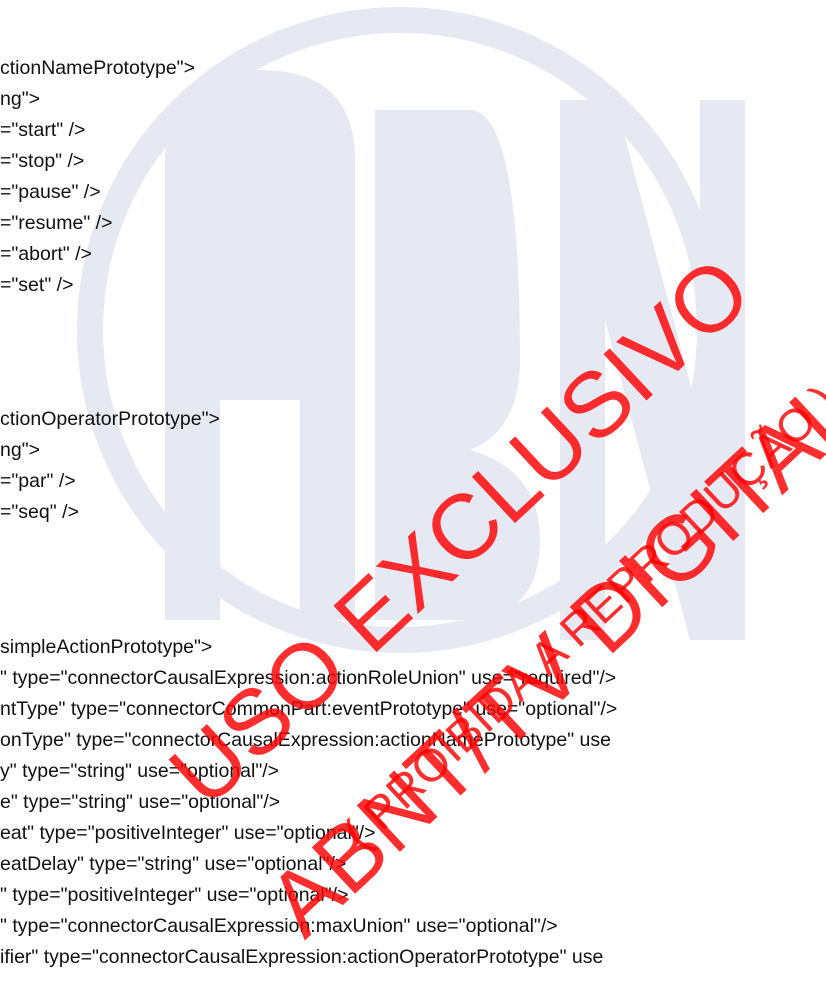 Image resolution: width=826 pixels, height=990 pixels. Describe the element at coordinates (38, 481) in the screenshot. I see `code-line: ="par" />` at that location.